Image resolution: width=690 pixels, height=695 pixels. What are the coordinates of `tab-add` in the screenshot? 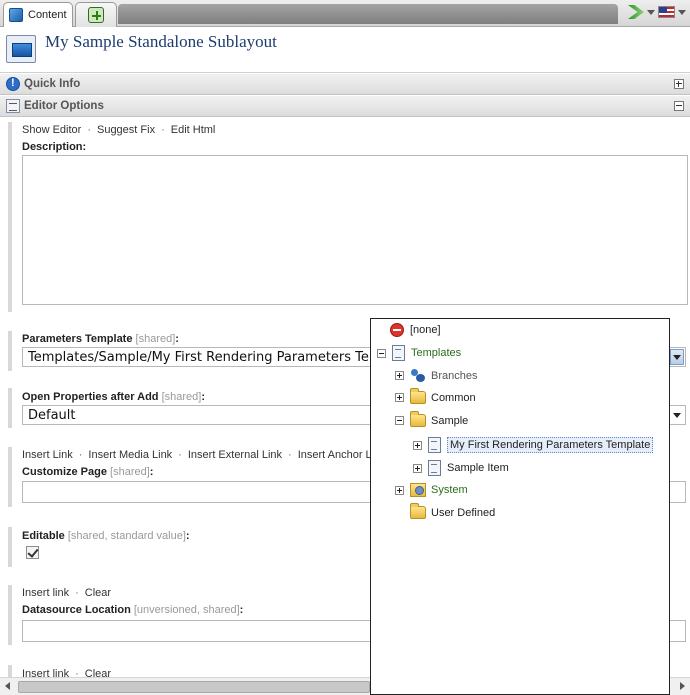 It's located at (96, 14).